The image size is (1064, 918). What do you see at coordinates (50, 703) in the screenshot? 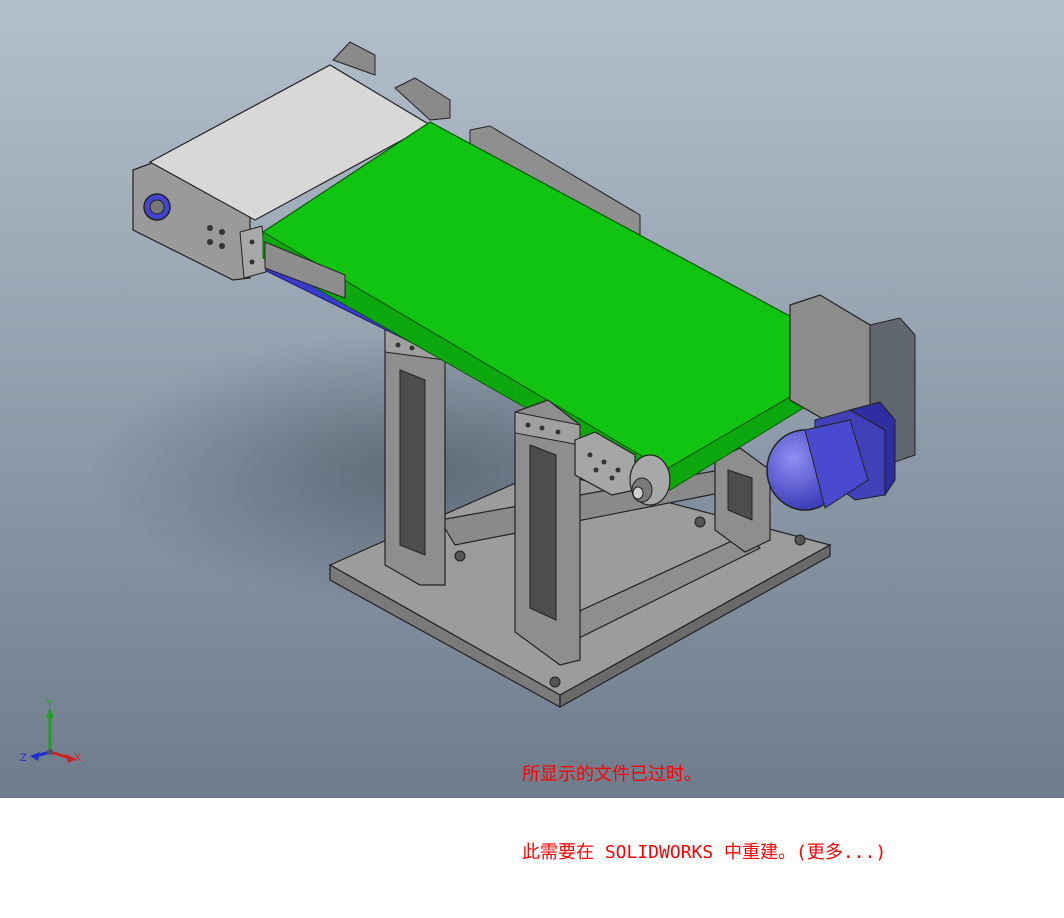
I see `triad-y-label: Y` at bounding box center [50, 703].